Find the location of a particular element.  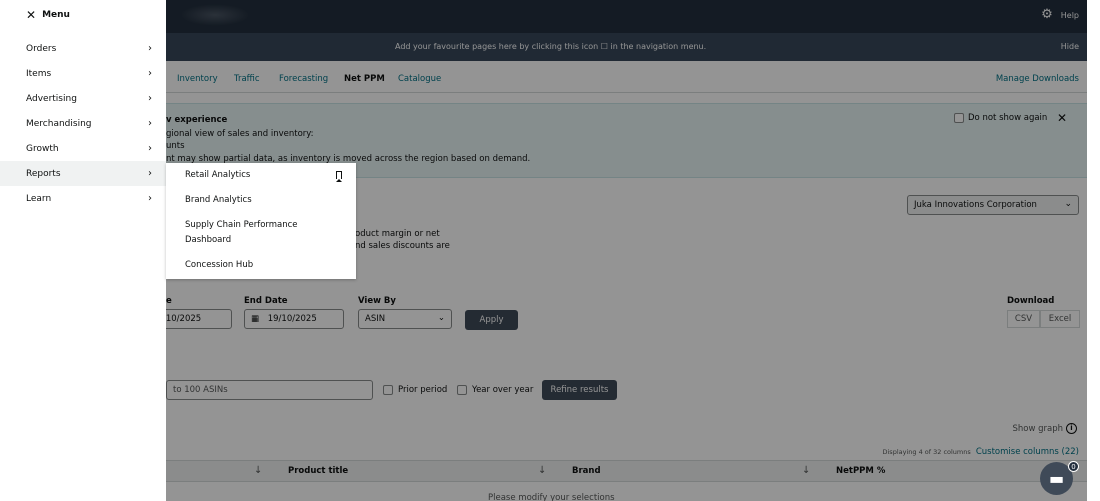

menu-item-merchandising: Merchandising › is located at coordinates (83, 123).